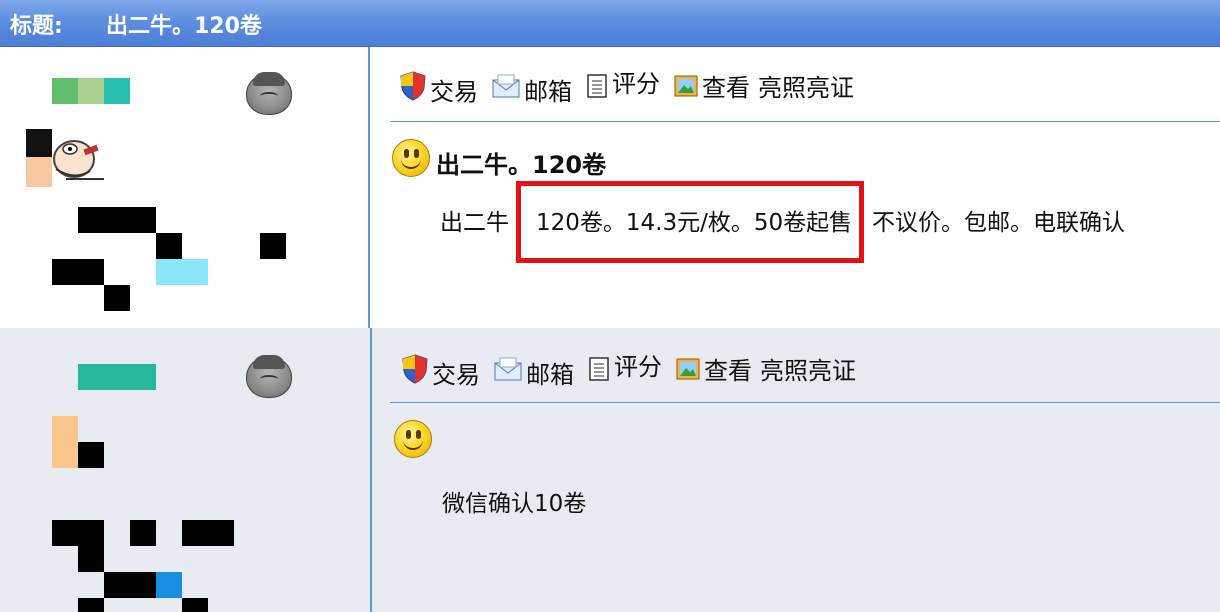  What do you see at coordinates (184, 470) in the screenshot?
I see `post-2-author-panel` at bounding box center [184, 470].